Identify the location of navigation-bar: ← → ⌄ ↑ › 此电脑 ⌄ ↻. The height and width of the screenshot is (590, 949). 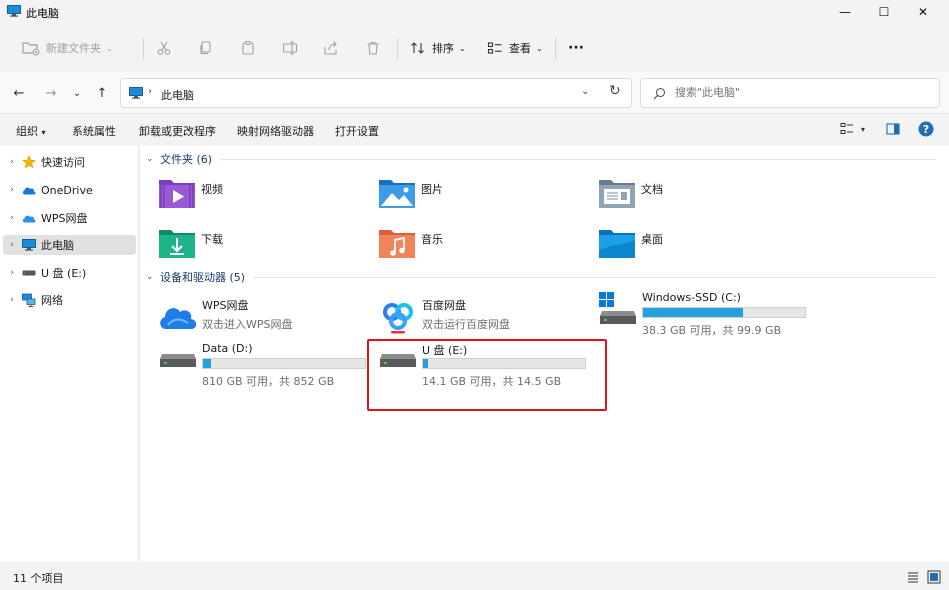
(474, 93).